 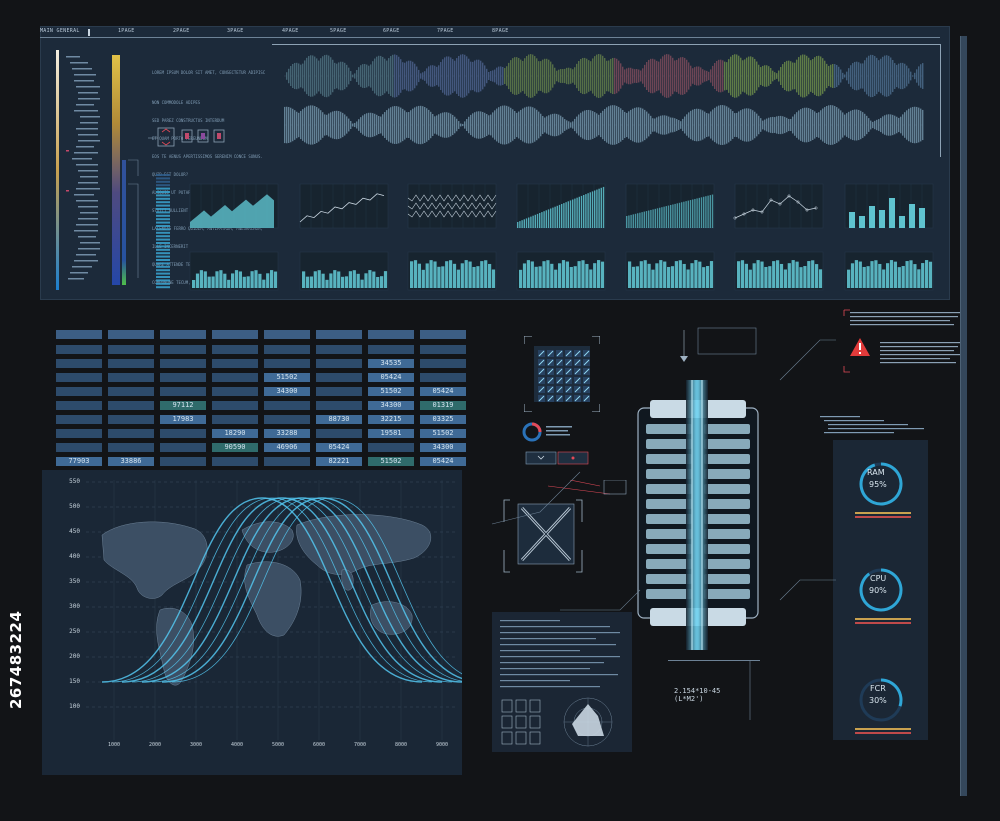 What do you see at coordinates (235, 31) in the screenshot?
I see `nav-item-3page: 3PAGE` at bounding box center [235, 31].